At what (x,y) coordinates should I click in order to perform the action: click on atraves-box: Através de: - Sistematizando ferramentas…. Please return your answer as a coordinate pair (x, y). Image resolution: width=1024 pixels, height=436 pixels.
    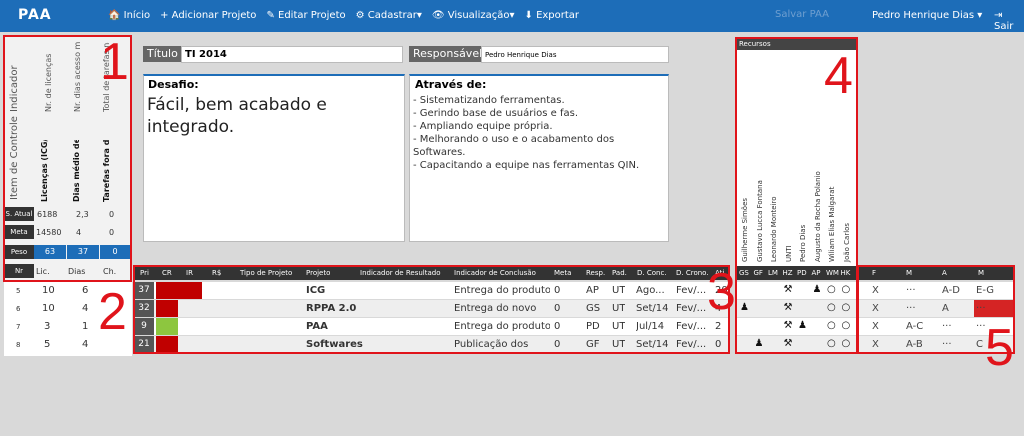
    Looking at the image, I should click on (539, 158).